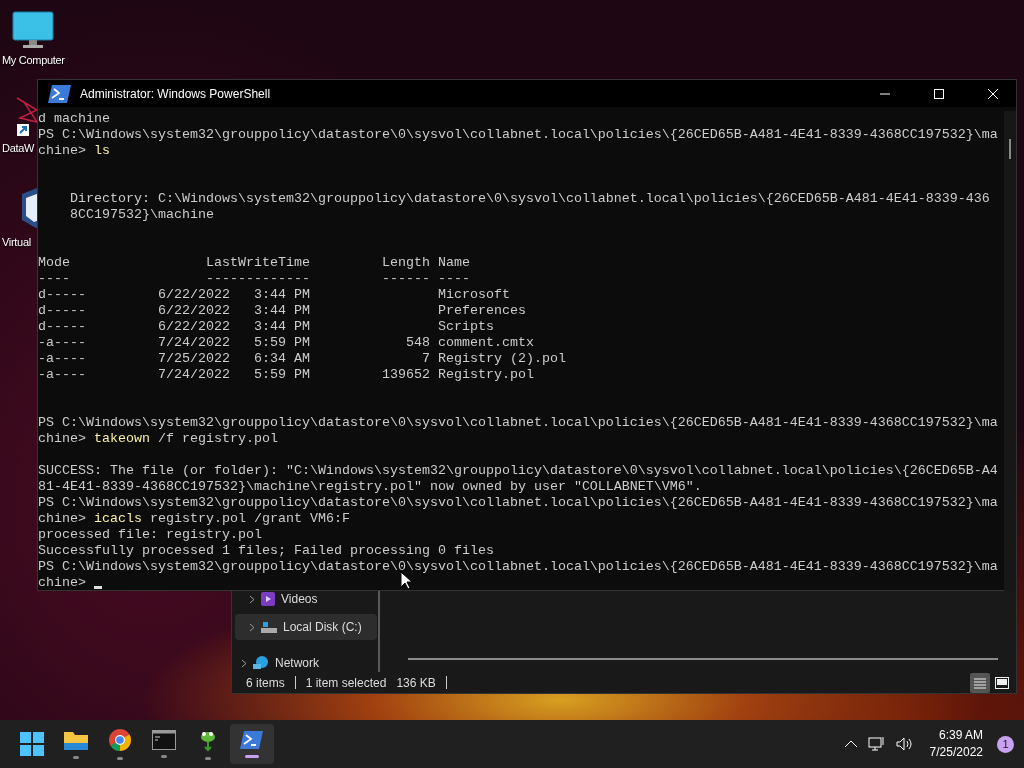 The image size is (1024, 768). What do you see at coordinates (266, 551) in the screenshot?
I see `terminal-line: Successfully processed 1 files; Failed processing 0 files` at bounding box center [266, 551].